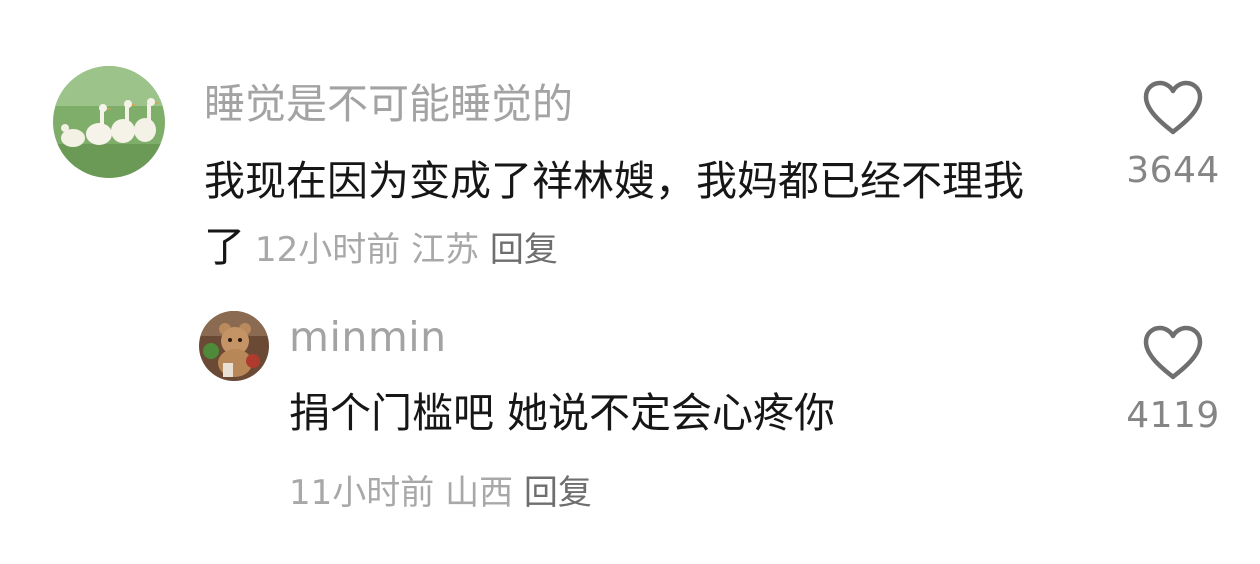  What do you see at coordinates (562, 413) in the screenshot?
I see `comment-text: 捐个门槛吧 她说不定会心疼你` at bounding box center [562, 413].